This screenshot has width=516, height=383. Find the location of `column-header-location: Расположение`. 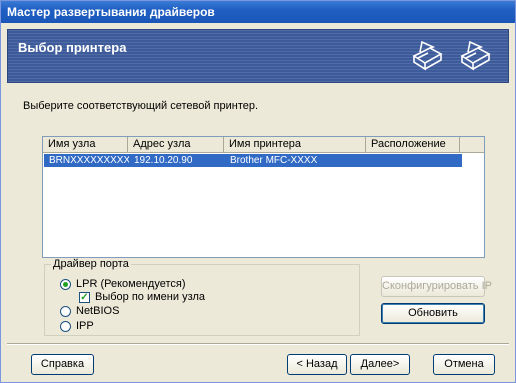

column-header-location: Расположение is located at coordinates (413, 145).